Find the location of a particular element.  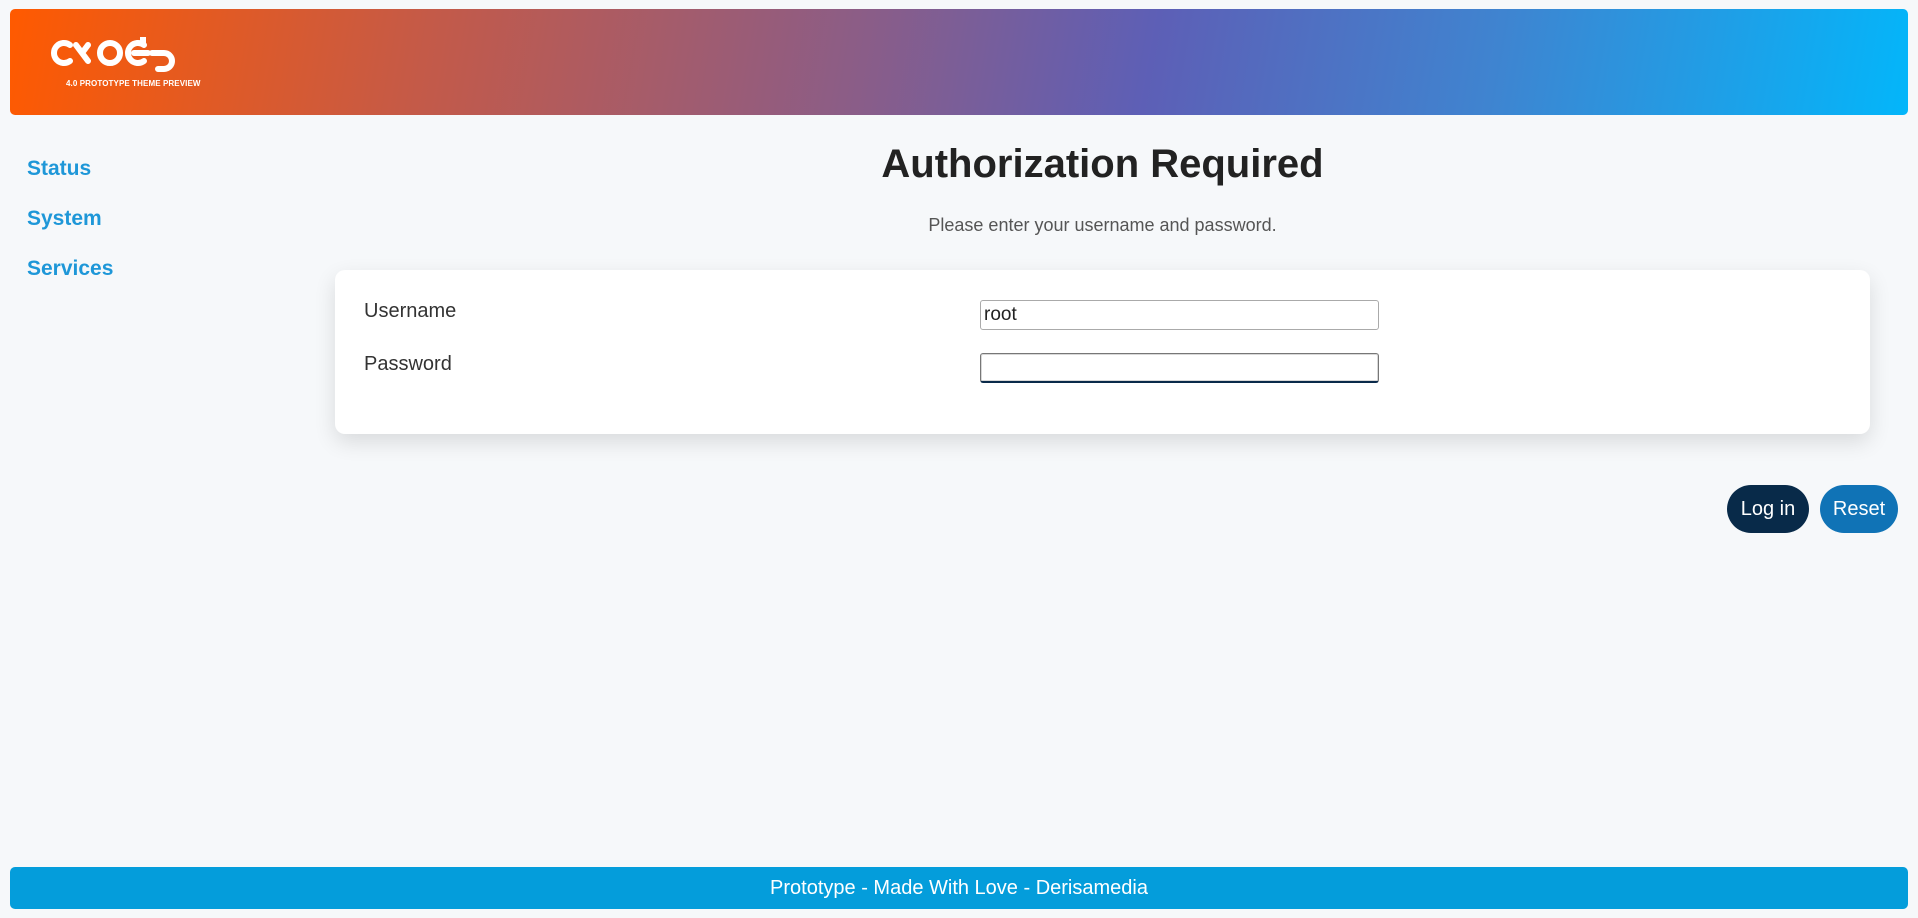

login-form-card: Username Password is located at coordinates (1102, 352).